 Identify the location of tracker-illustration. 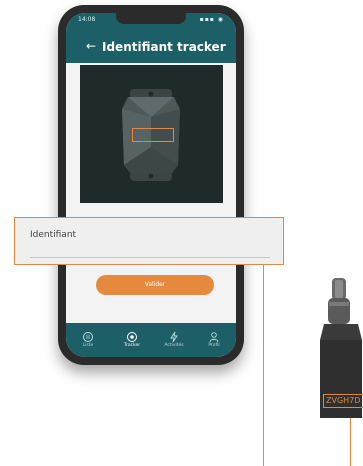
(151, 134).